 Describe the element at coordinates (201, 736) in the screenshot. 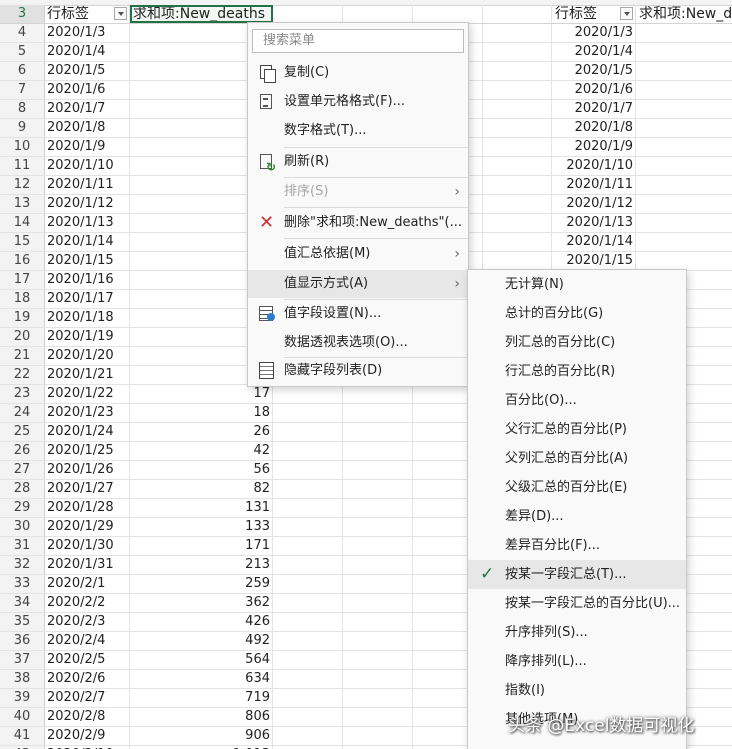

I see `new-deaths-value-cell: 906` at that location.